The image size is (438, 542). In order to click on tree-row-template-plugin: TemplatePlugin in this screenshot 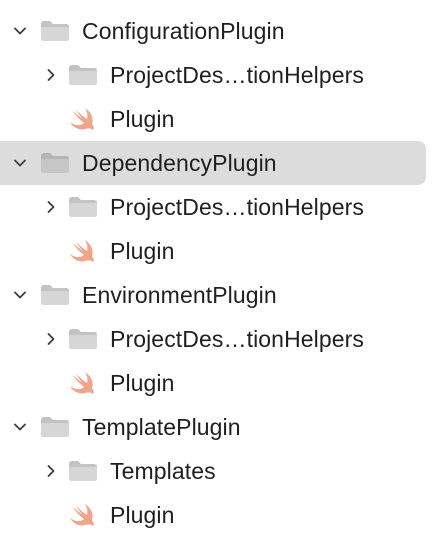, I will do `click(219, 427)`.